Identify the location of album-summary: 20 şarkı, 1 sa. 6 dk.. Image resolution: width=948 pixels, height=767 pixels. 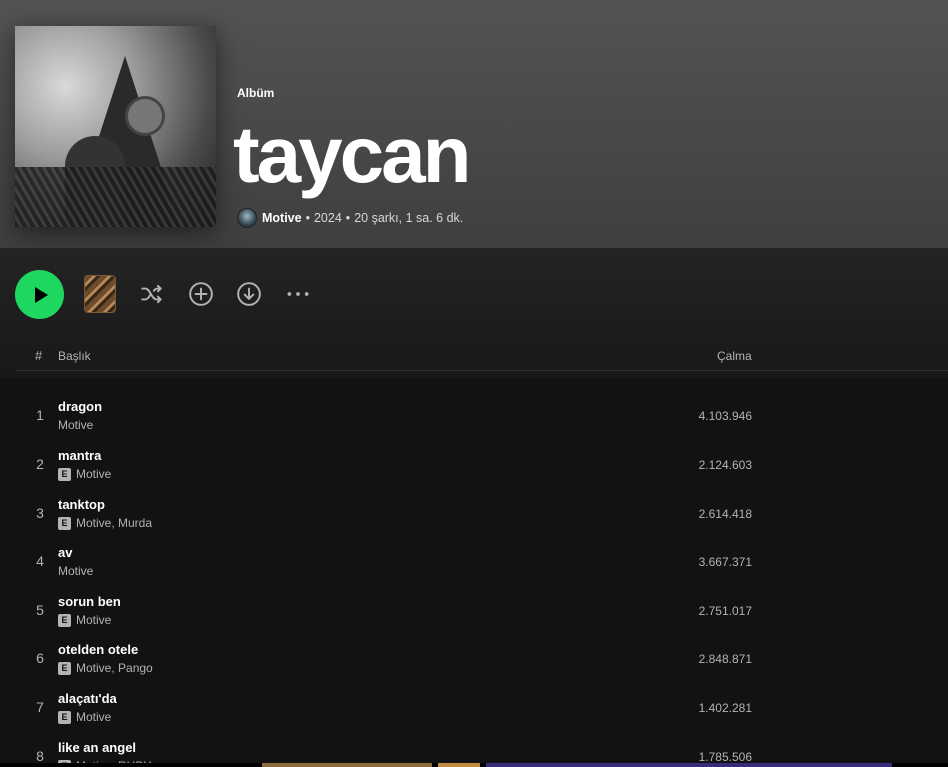
(409, 218).